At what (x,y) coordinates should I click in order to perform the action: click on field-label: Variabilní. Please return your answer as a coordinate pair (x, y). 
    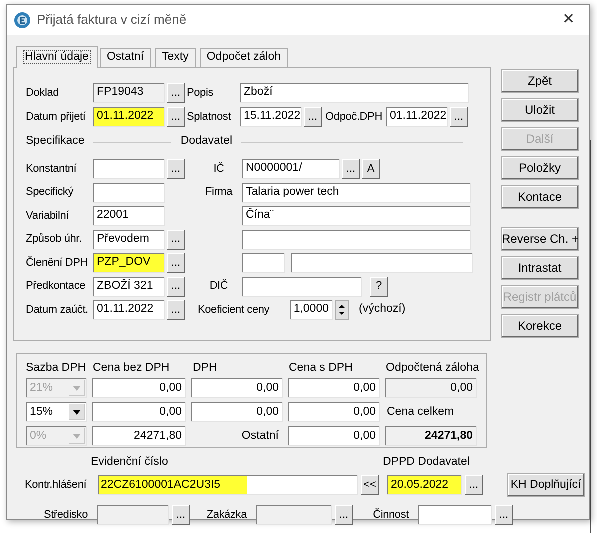
    Looking at the image, I should click on (48, 216).